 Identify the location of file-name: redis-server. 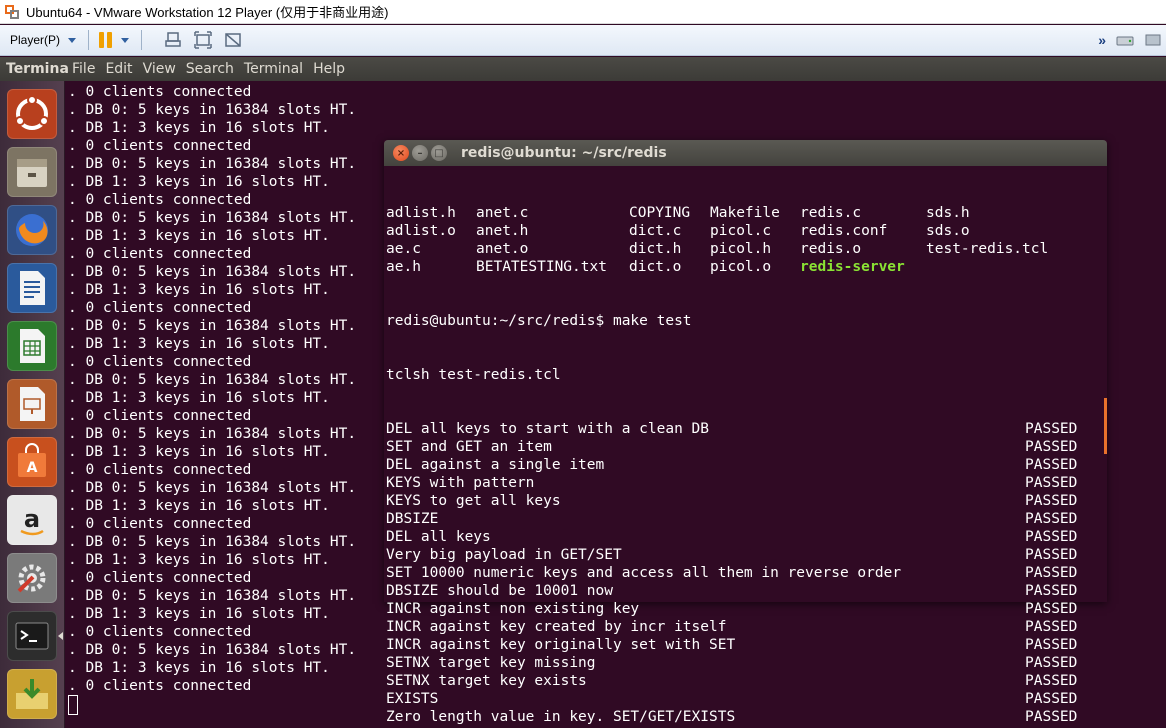
(852, 267).